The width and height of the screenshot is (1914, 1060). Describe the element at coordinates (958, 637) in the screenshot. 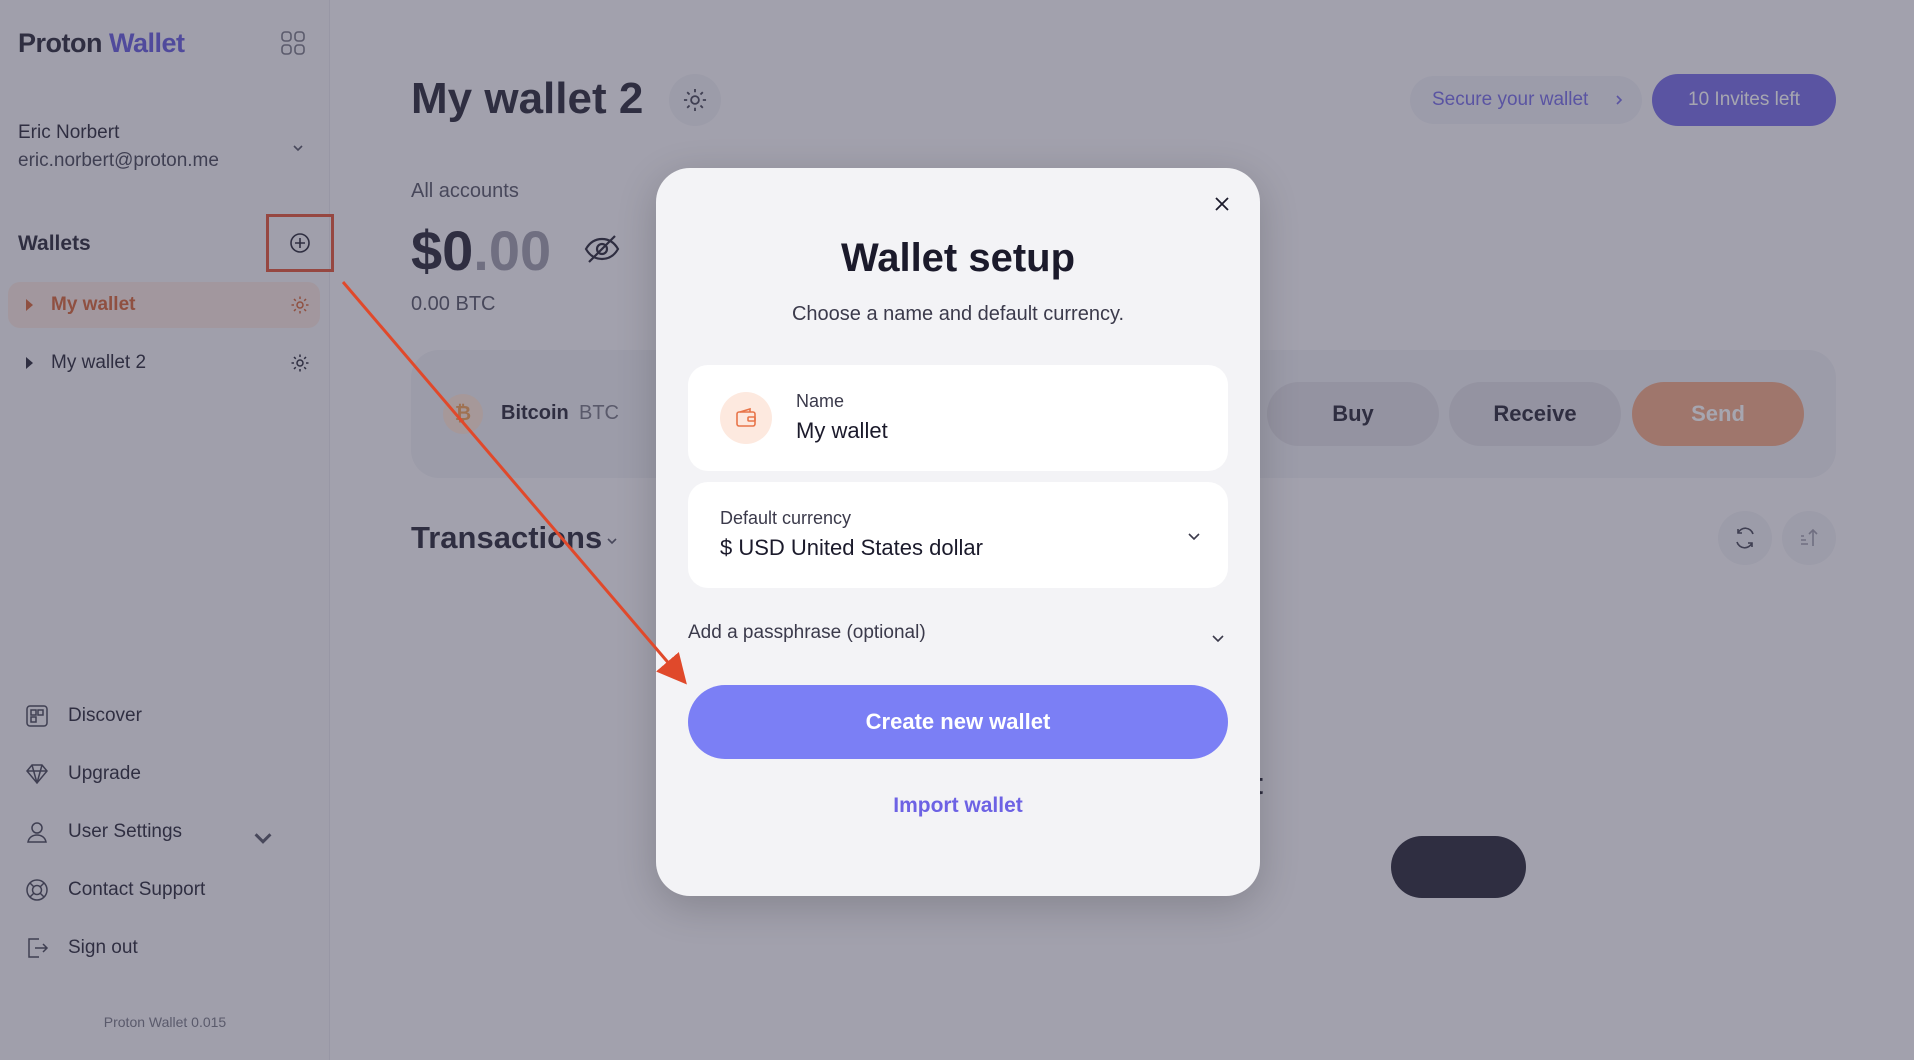

I see `passphrase-toggle: Add a passphrase (optional)` at that location.